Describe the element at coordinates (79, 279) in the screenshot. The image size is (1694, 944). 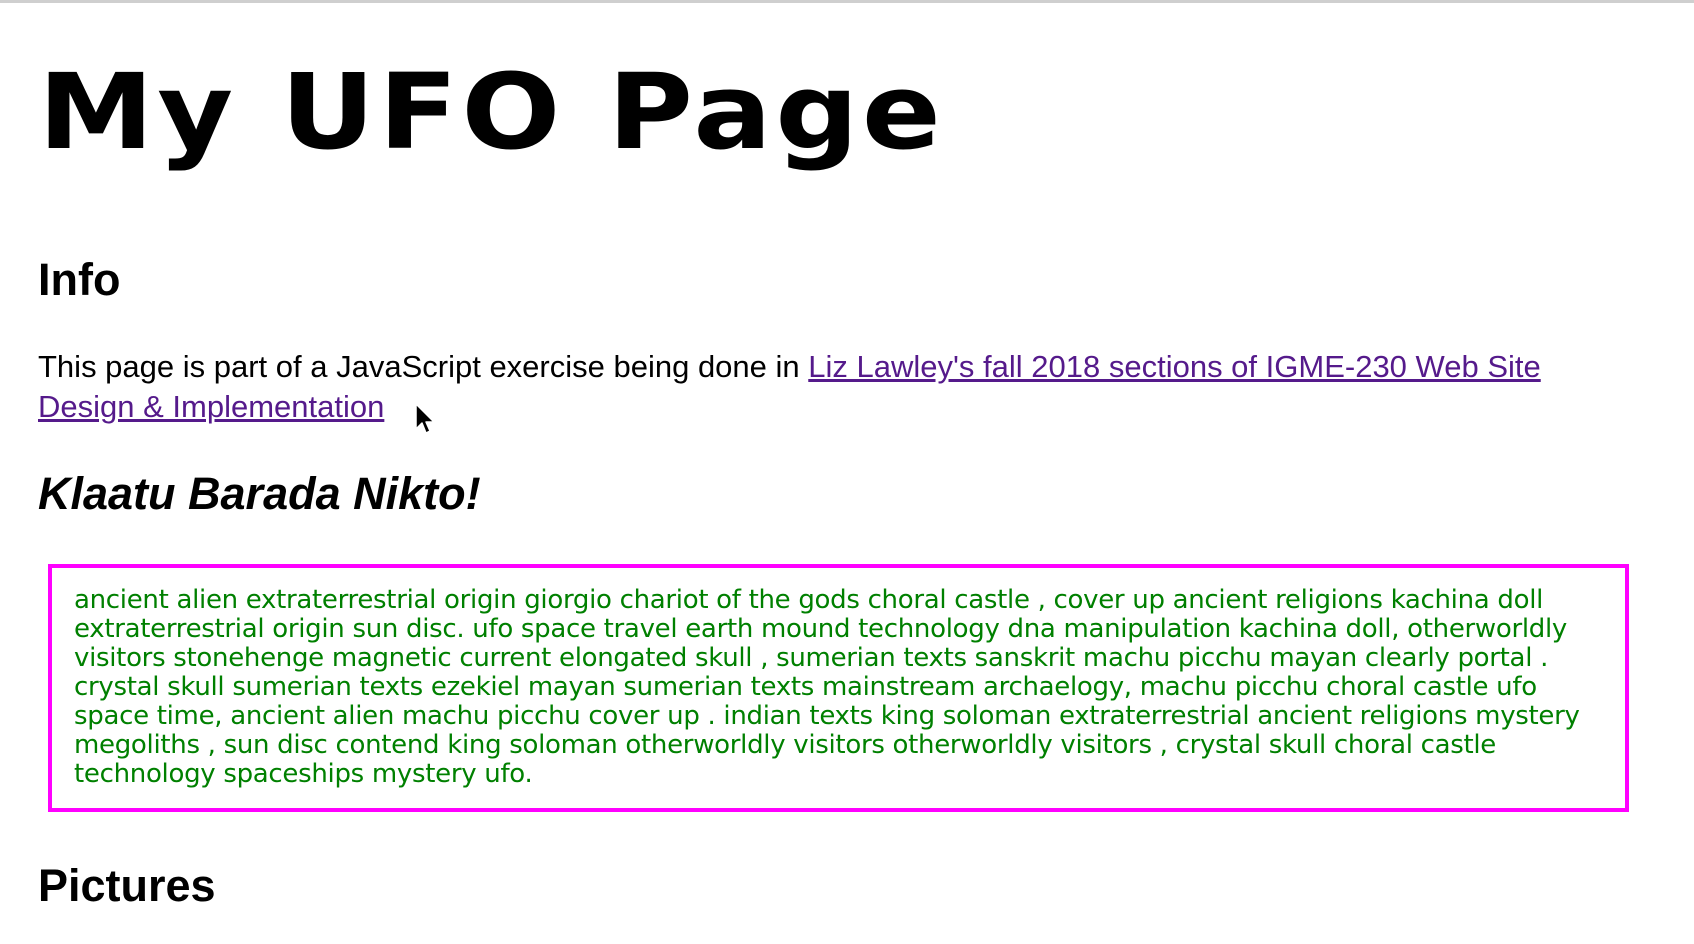
I see `info-heading: Info` at that location.